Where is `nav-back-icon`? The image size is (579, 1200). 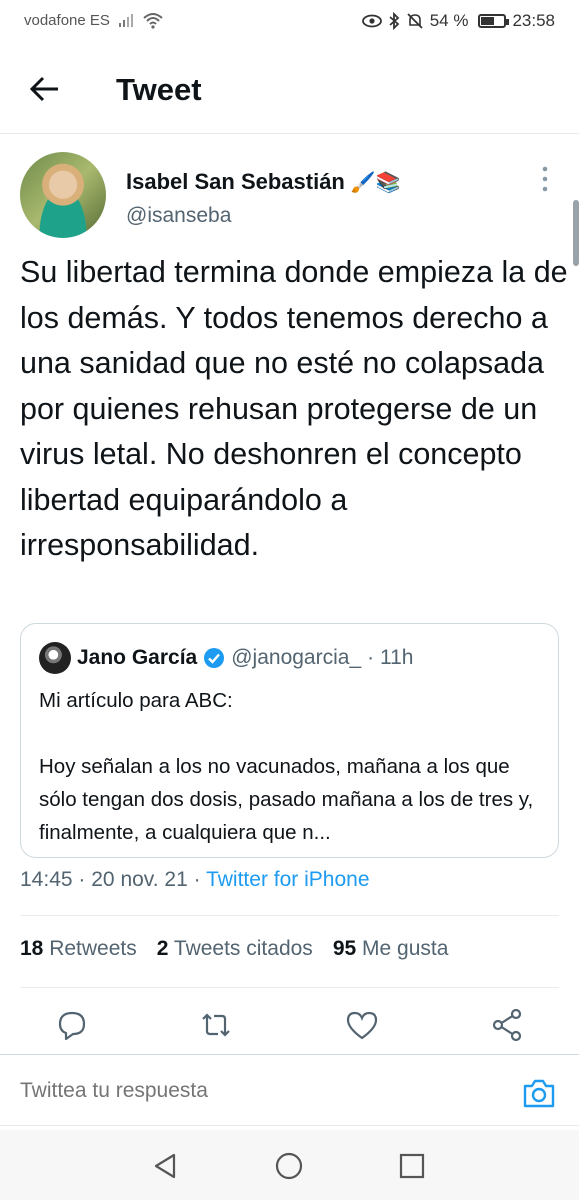
nav-back-icon is located at coordinates (166, 1166).